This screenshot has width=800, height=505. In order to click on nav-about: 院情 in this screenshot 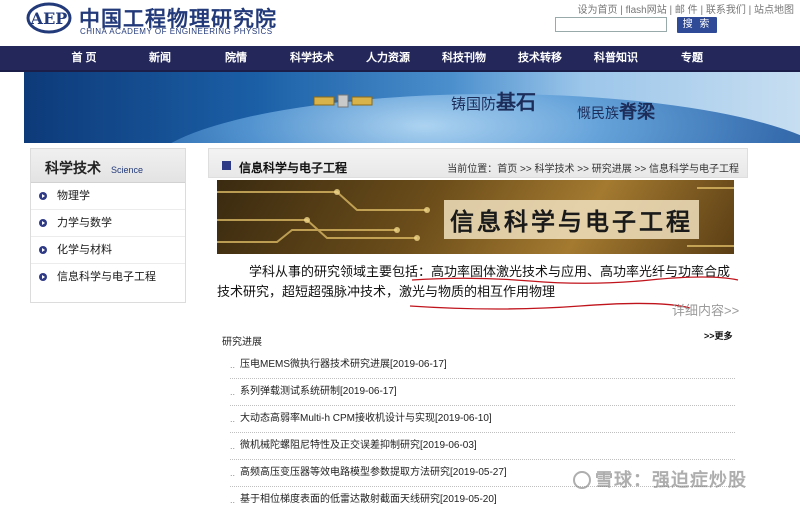, I will do `click(236, 58)`.